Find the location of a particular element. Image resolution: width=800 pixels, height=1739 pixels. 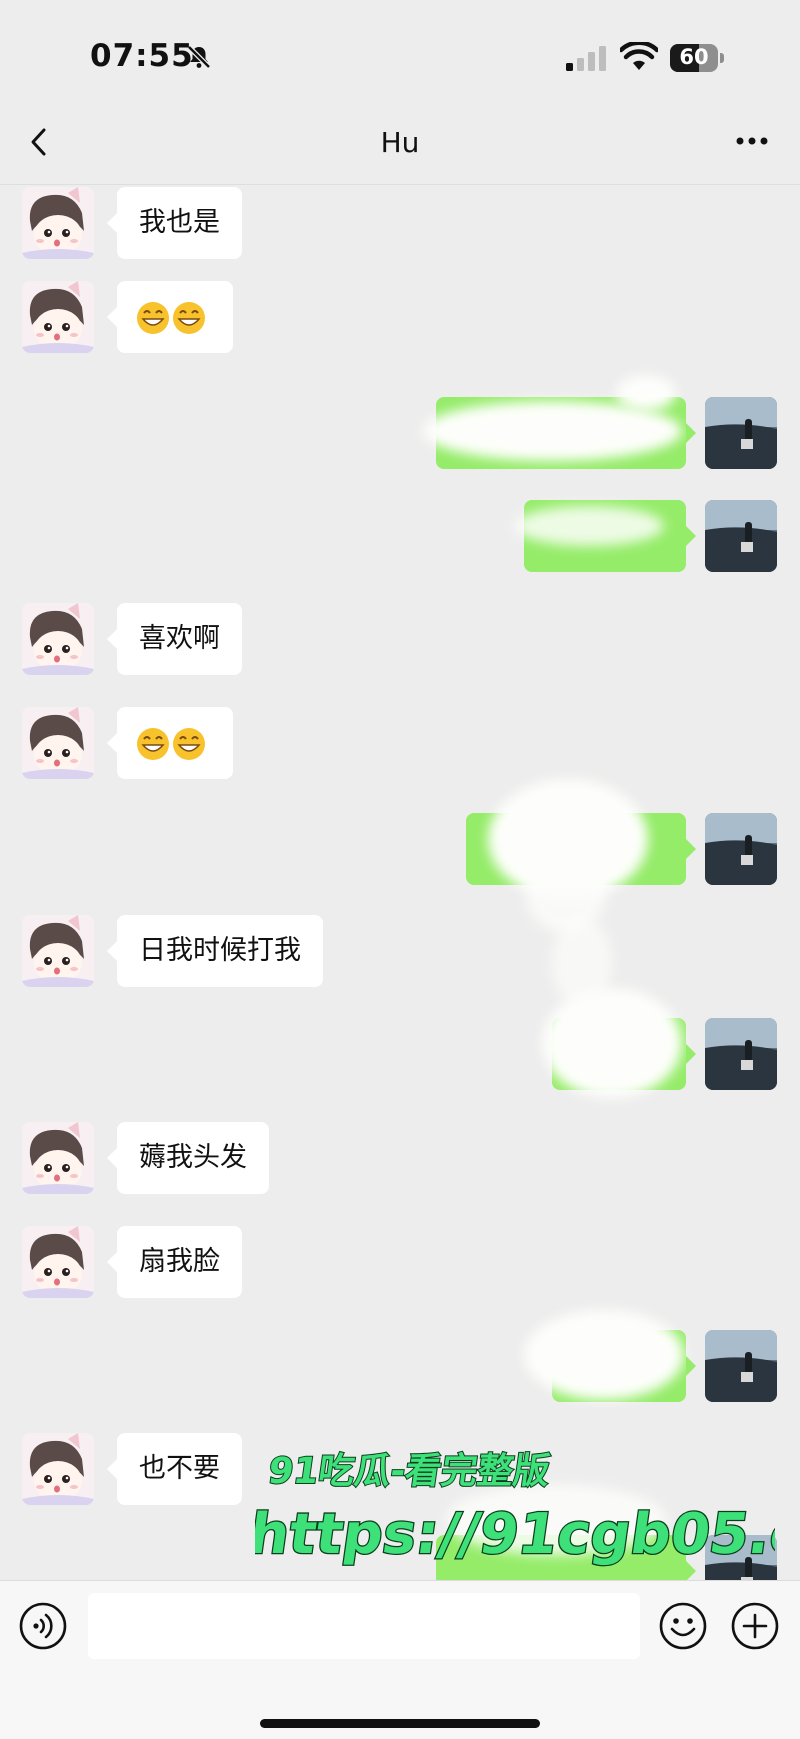

battery-percent: 60 is located at coordinates (694, 57).